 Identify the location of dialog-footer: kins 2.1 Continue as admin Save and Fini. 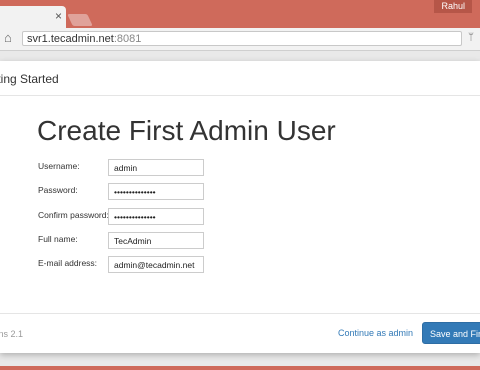
(240, 333).